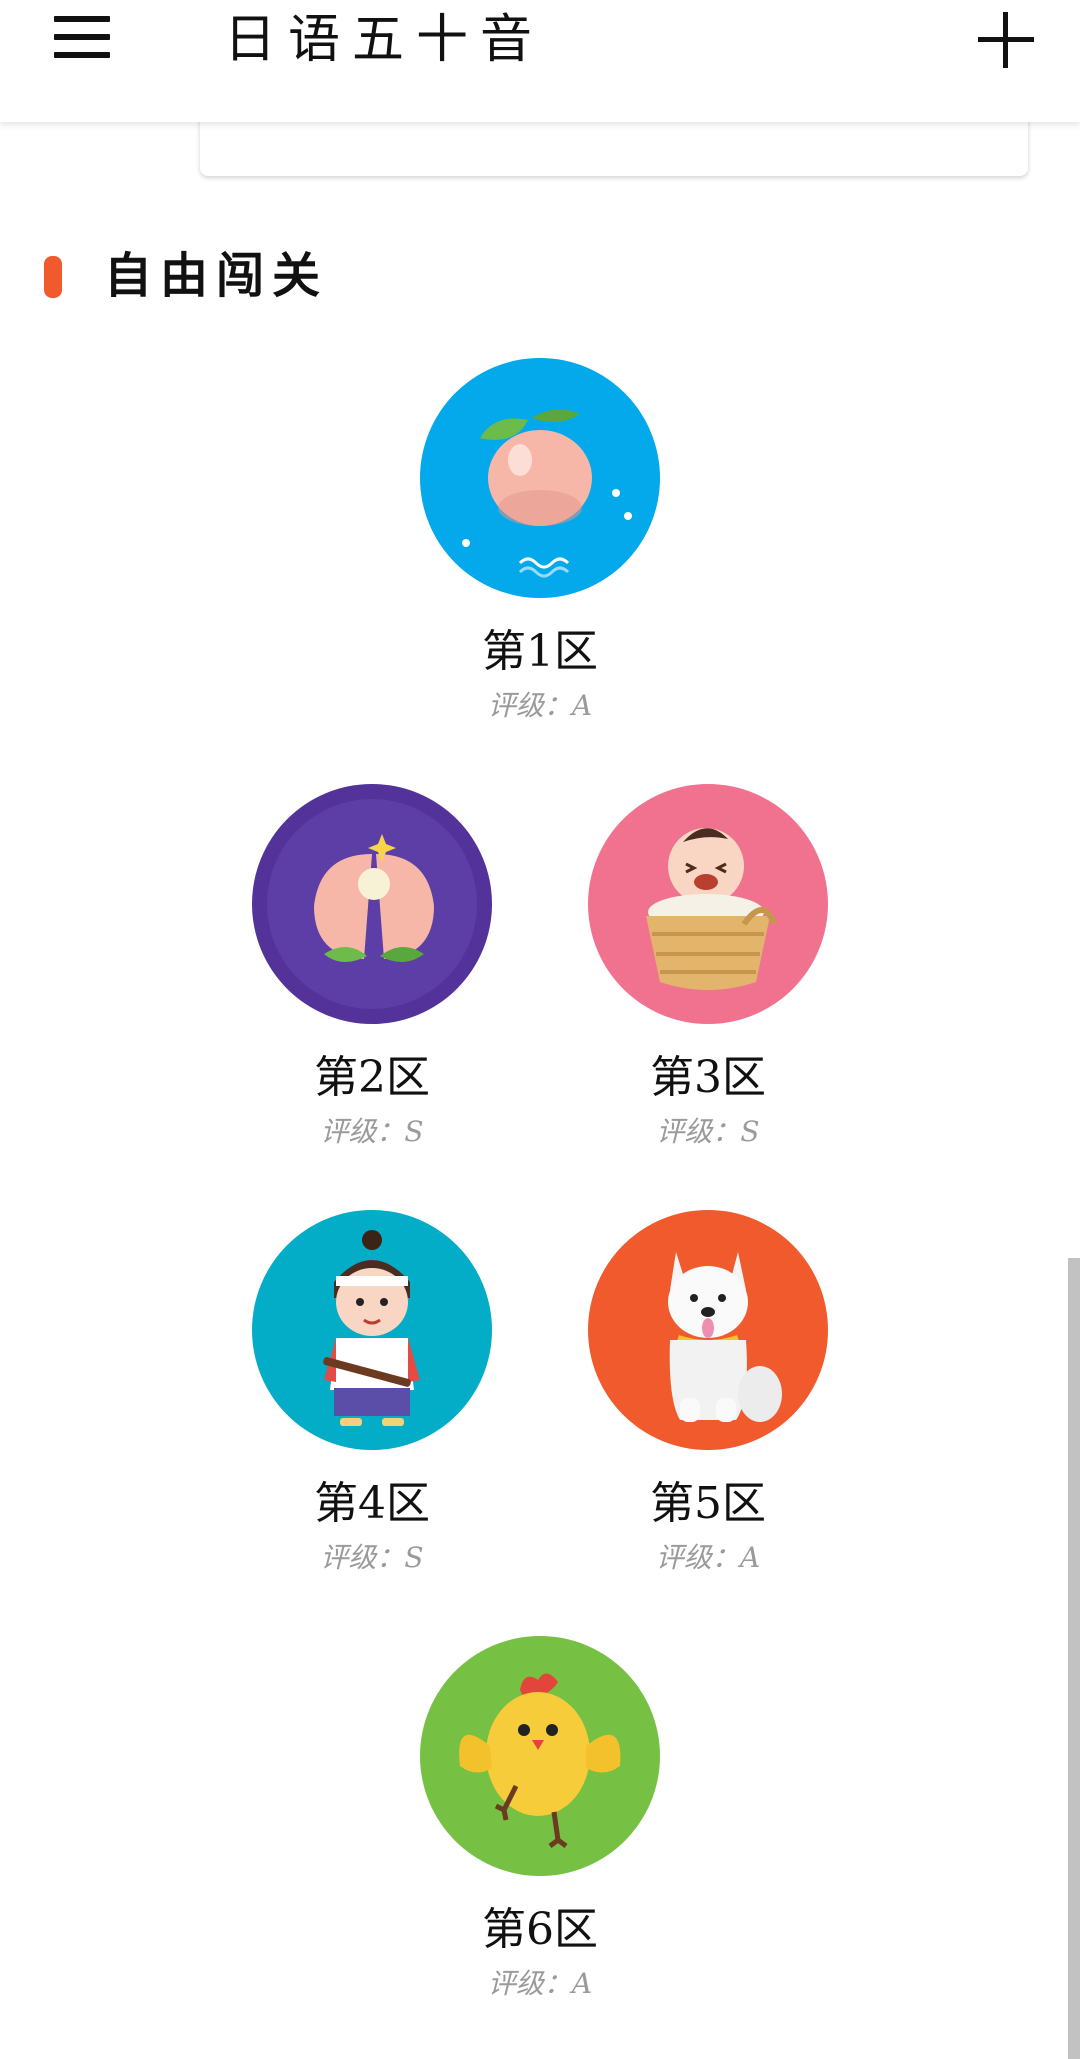 This screenshot has height=2059, width=1080. I want to click on level-6-name: 第6区, so click(540, 1929).